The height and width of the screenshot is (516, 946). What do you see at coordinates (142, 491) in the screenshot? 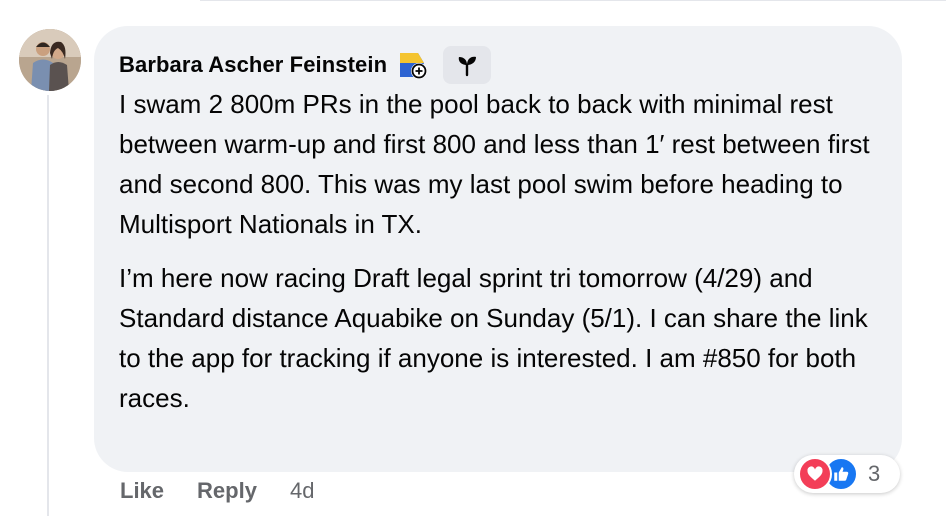
I see `like-button: Like` at bounding box center [142, 491].